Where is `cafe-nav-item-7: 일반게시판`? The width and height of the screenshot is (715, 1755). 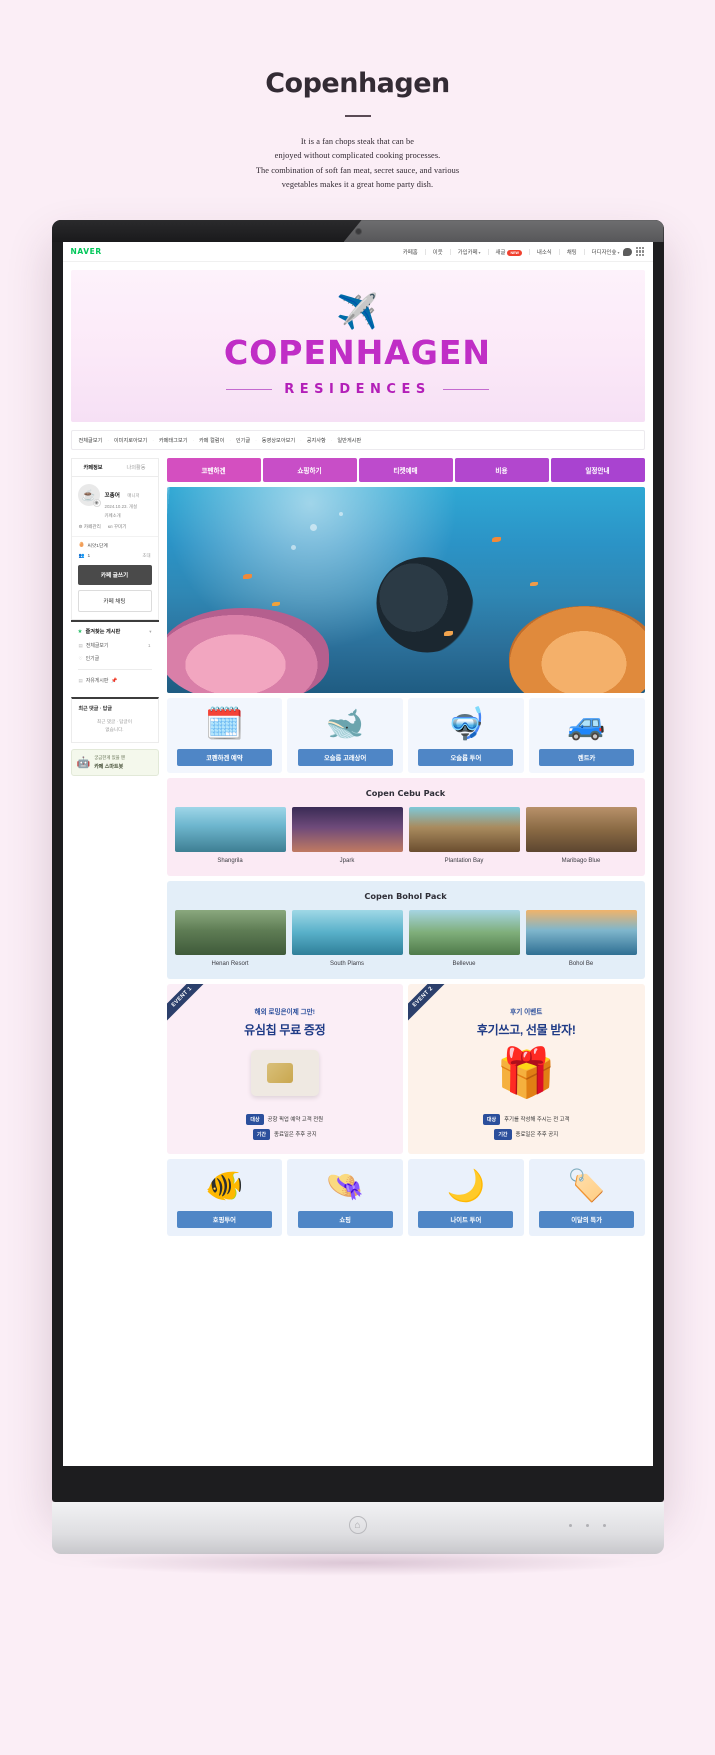
cafe-nav-item-7: 일반게시판 is located at coordinates (349, 440).